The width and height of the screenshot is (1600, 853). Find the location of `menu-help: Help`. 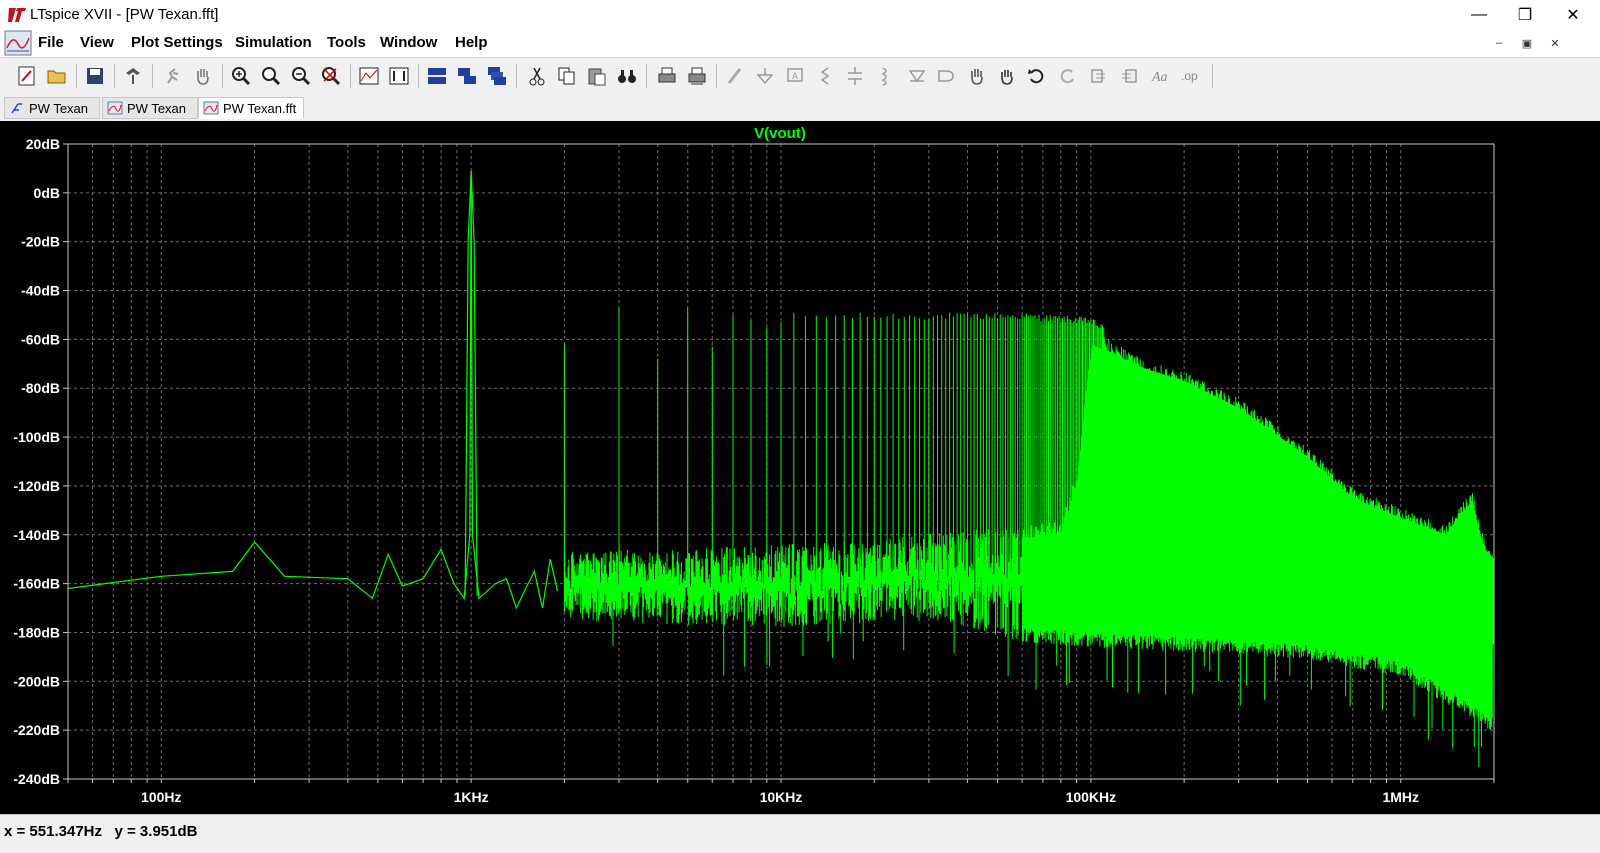

menu-help: Help is located at coordinates (471, 42).